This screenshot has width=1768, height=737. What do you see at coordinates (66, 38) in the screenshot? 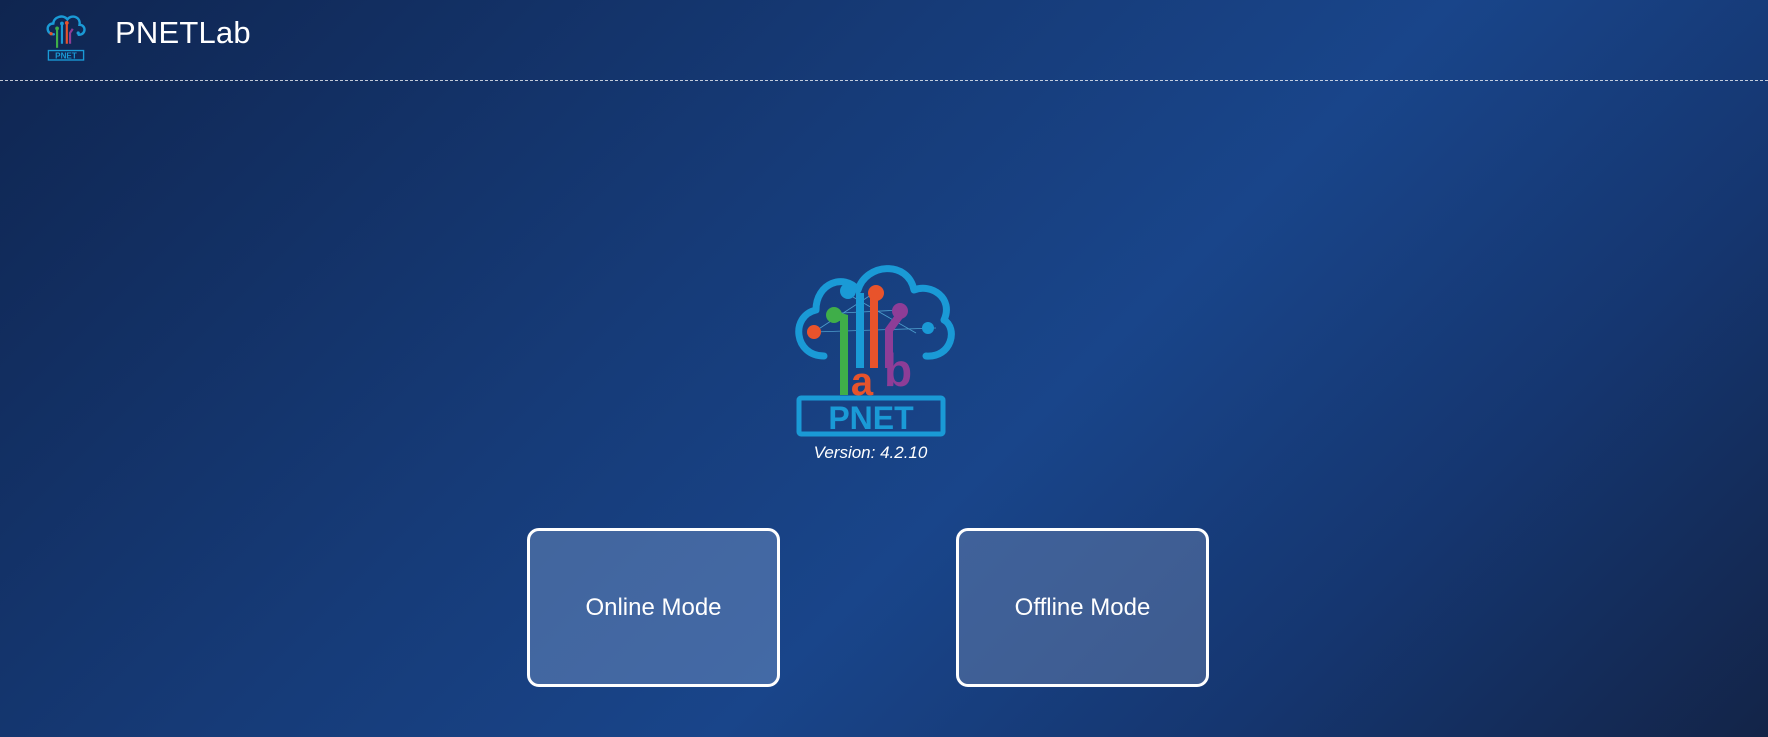
I see `pnetlab-logo-icon: PNET` at bounding box center [66, 38].